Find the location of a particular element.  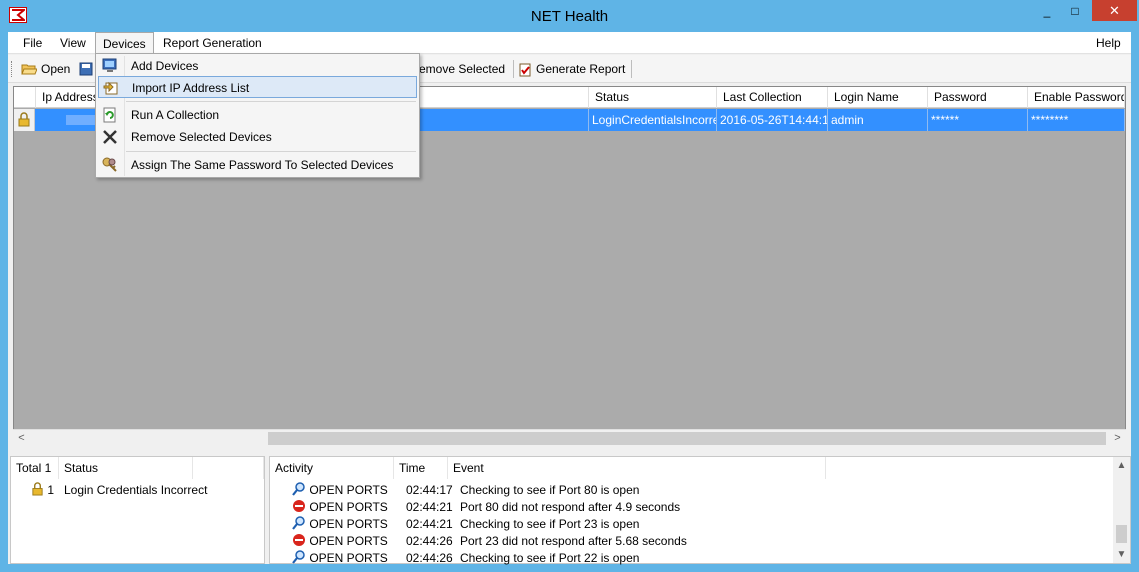

menu-item-label: Add Devices is located at coordinates (165, 66).